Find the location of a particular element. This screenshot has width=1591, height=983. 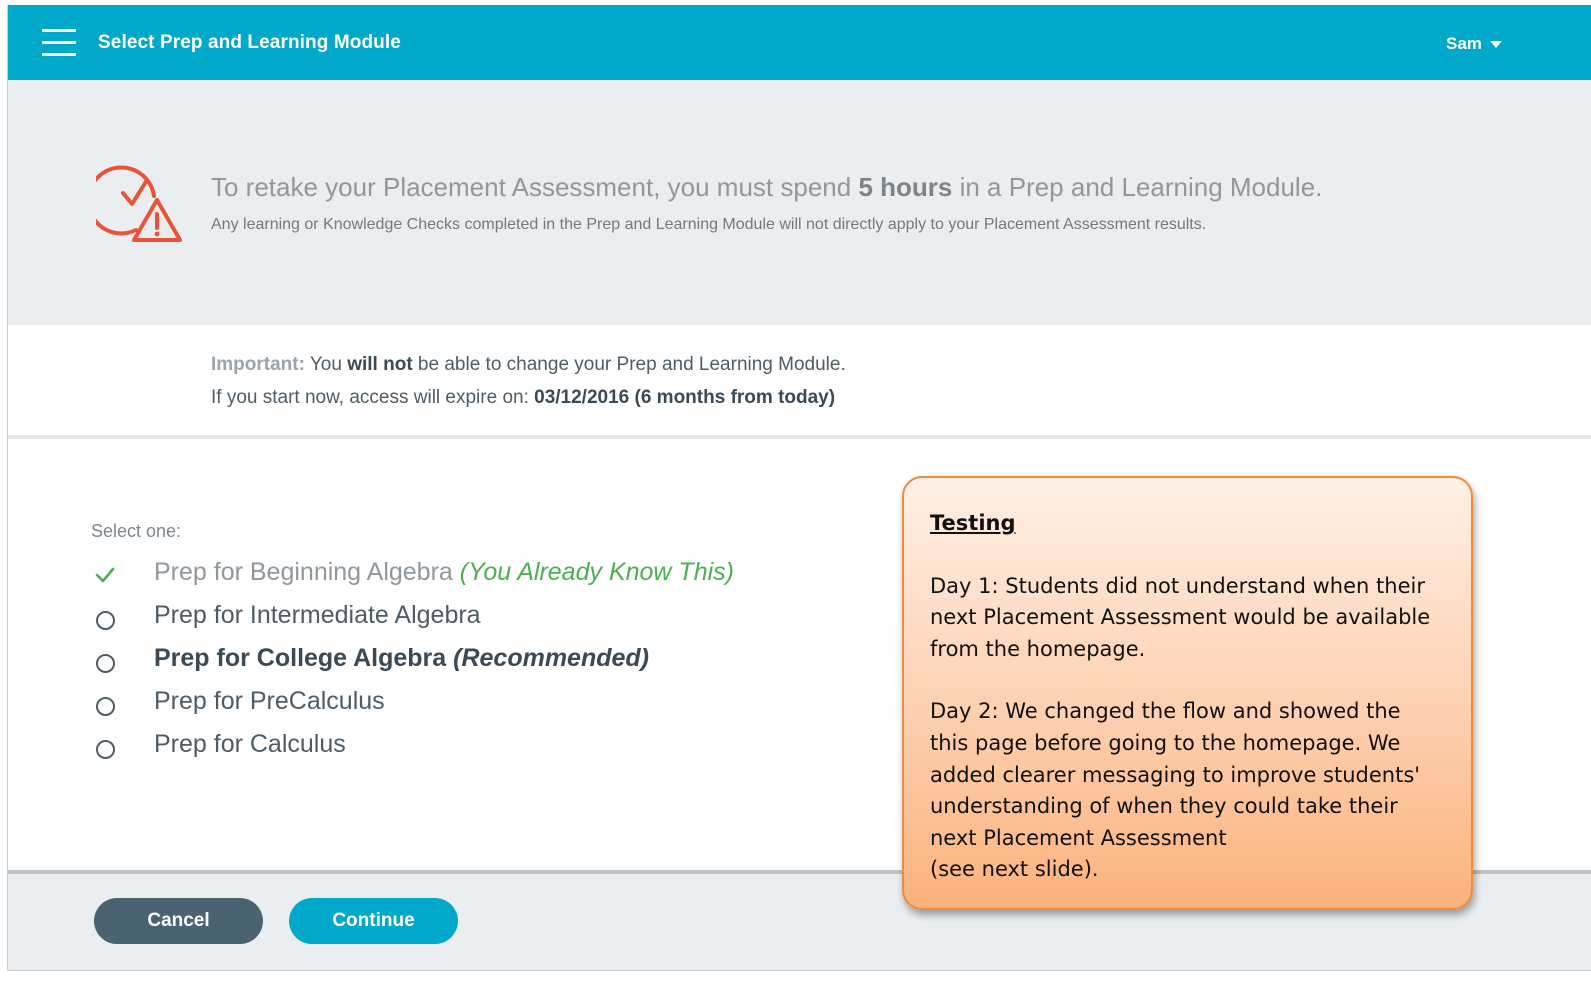

already-know-note: (You Already Know This) is located at coordinates (596, 572).